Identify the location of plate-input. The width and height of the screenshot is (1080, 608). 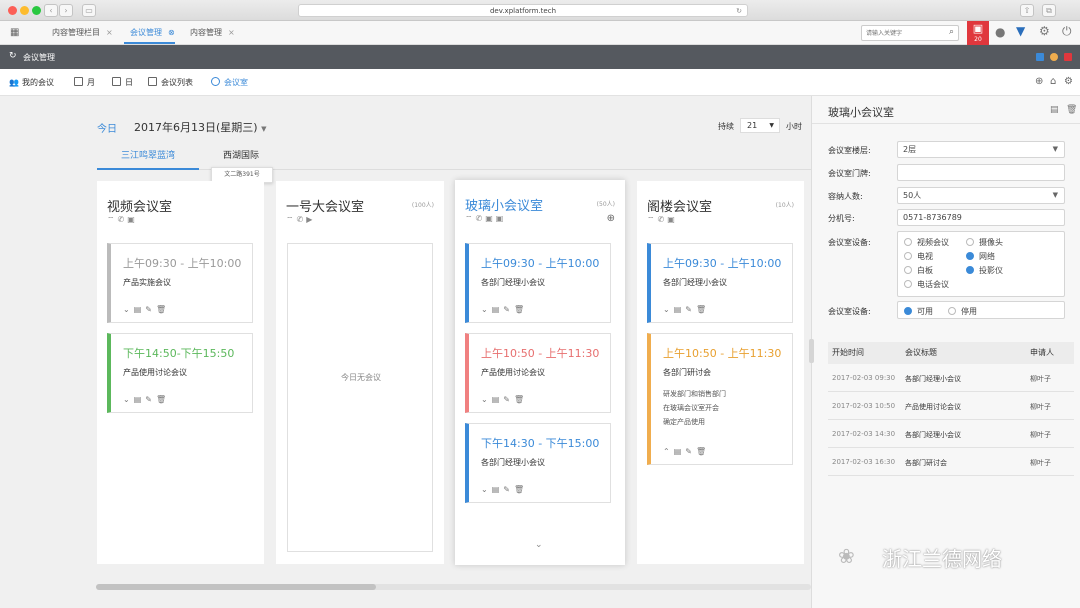
(981, 172).